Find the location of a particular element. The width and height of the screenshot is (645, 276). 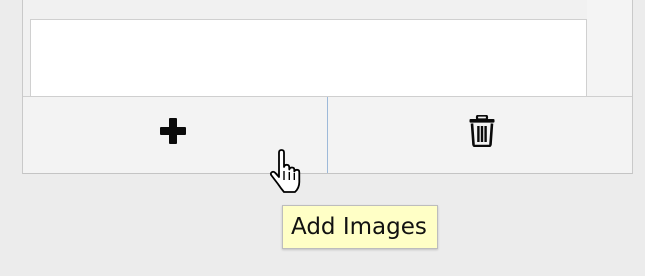

plus-icon is located at coordinates (173, 131).